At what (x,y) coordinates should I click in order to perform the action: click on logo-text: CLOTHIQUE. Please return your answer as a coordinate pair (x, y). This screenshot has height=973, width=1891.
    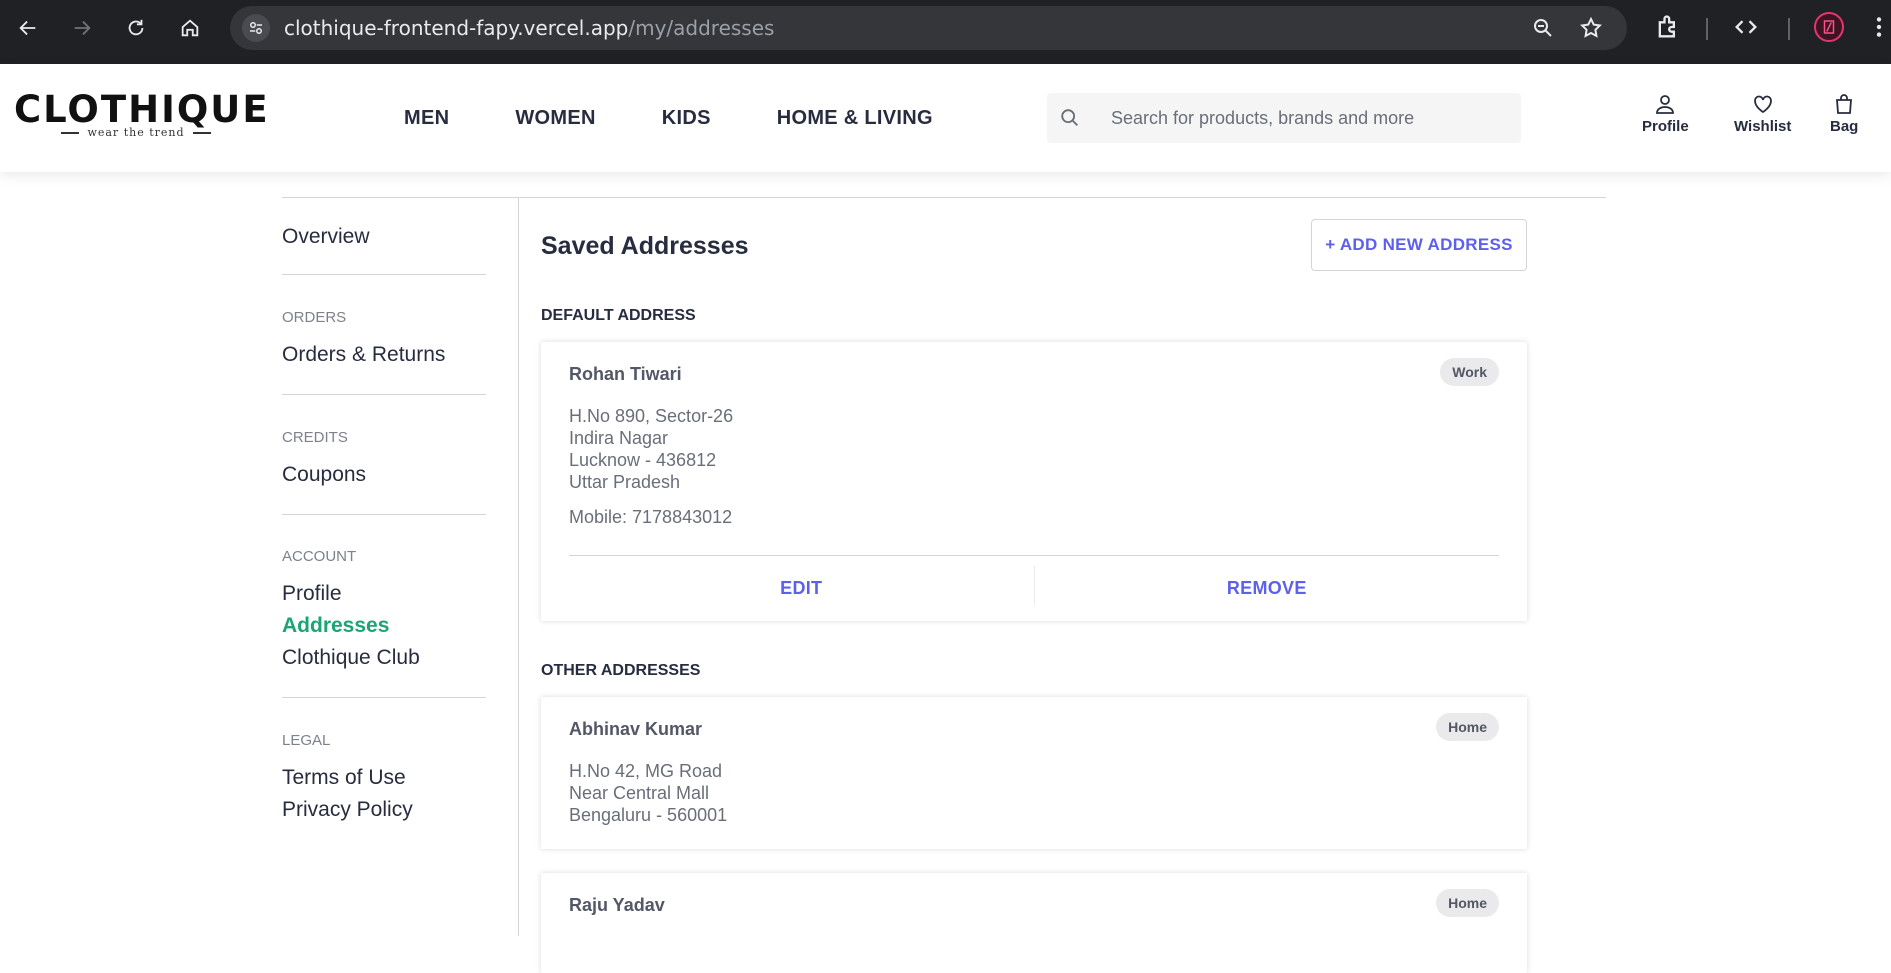
    Looking at the image, I should click on (142, 109).